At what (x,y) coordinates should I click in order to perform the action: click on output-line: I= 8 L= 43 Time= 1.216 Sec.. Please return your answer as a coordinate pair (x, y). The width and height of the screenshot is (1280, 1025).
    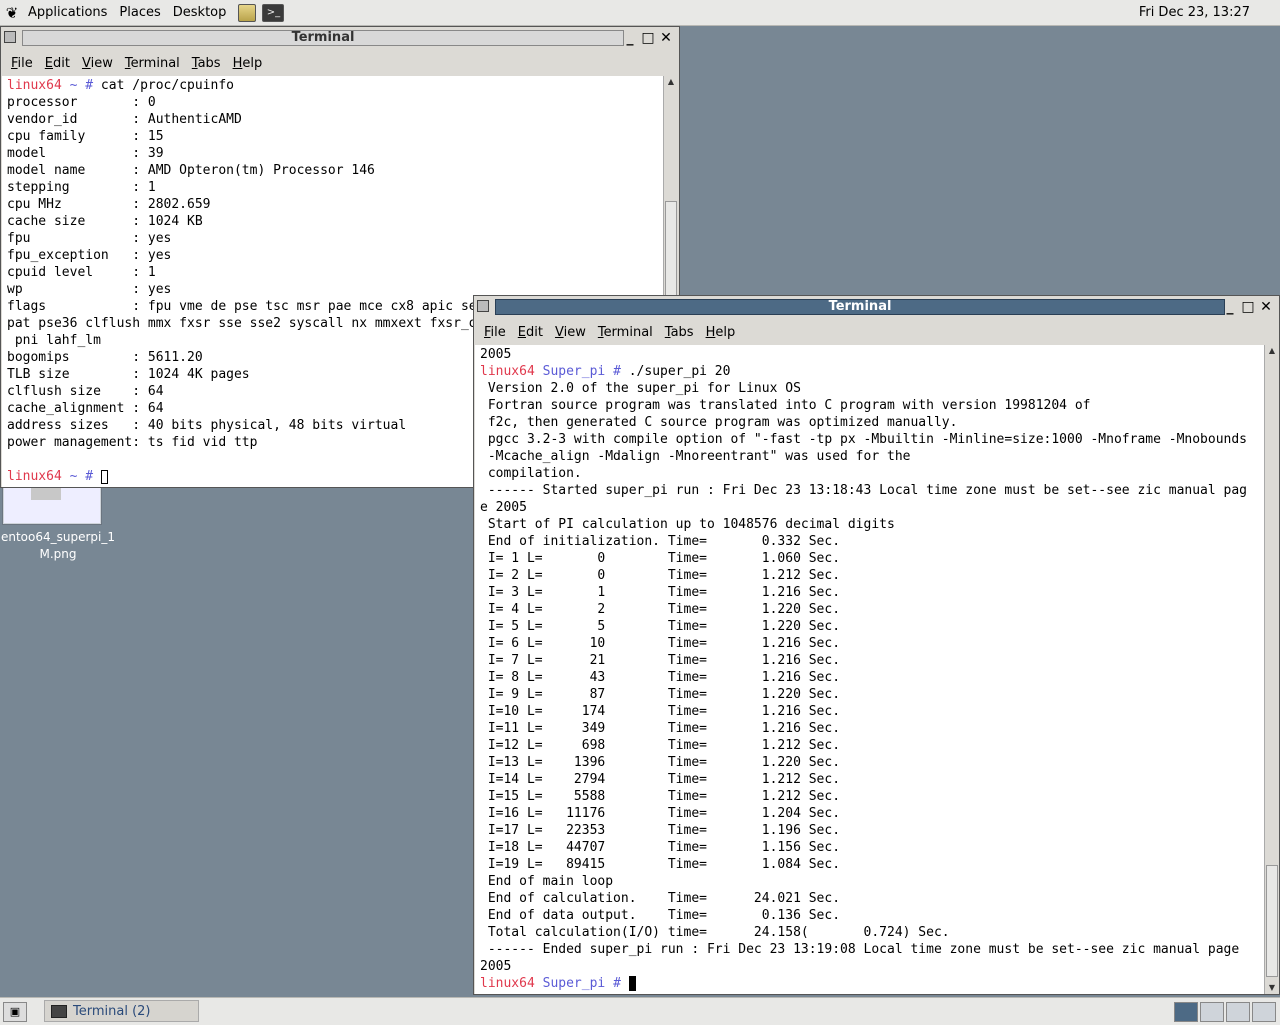
    Looking at the image, I should click on (660, 677).